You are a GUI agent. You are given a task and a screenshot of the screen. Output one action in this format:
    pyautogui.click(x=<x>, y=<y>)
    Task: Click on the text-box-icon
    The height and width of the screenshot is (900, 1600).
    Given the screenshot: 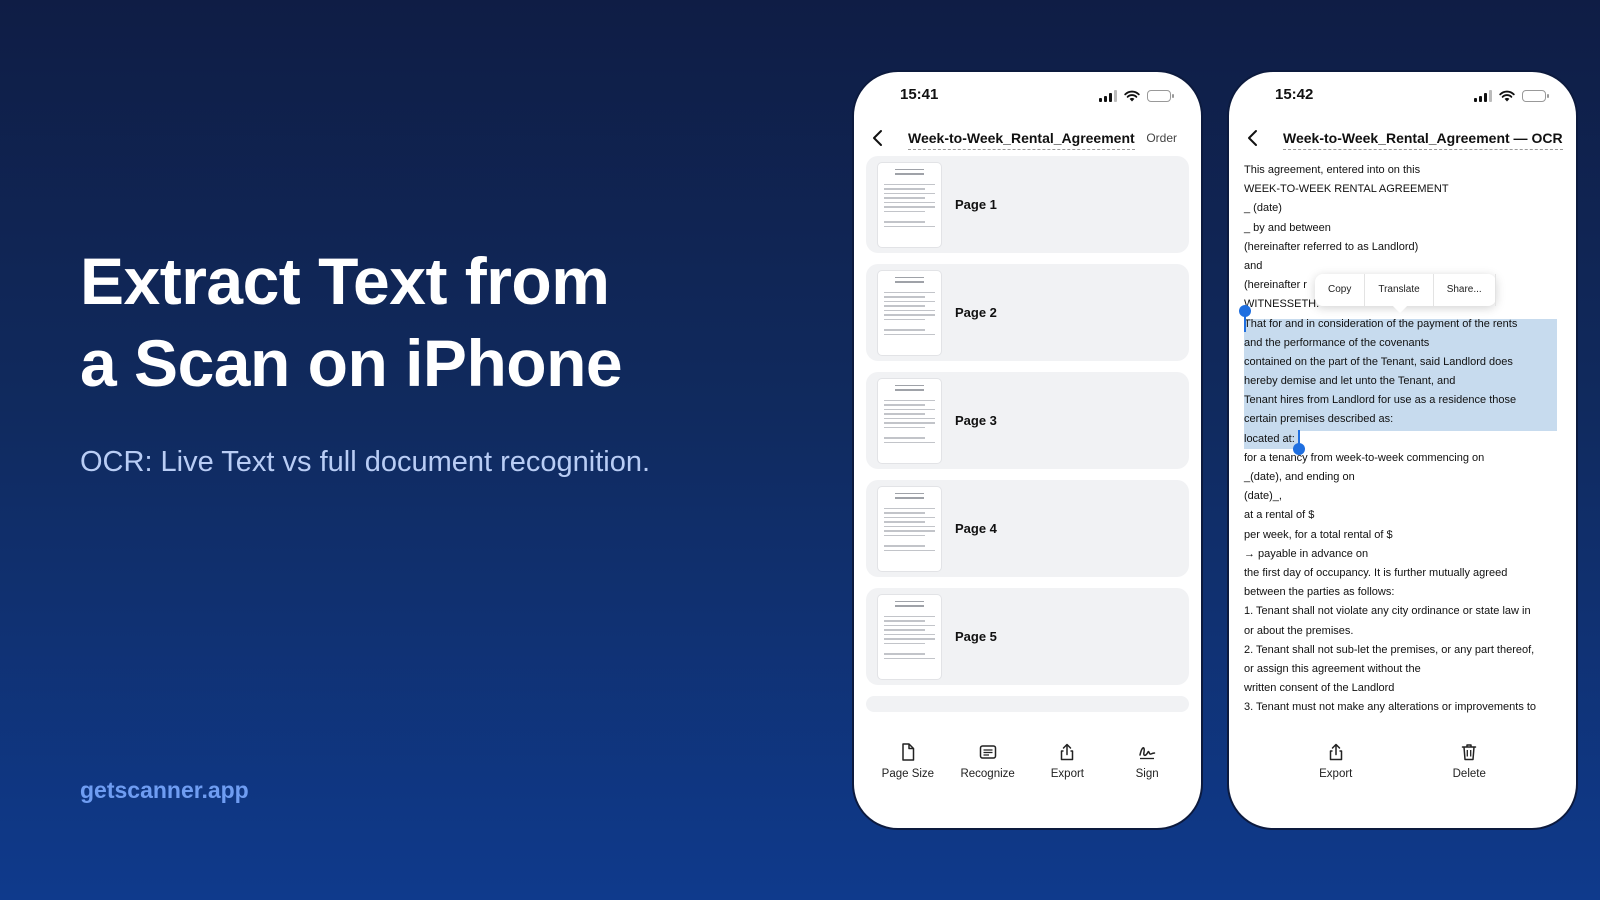 What is the action you would take?
    pyautogui.click(x=987, y=752)
    